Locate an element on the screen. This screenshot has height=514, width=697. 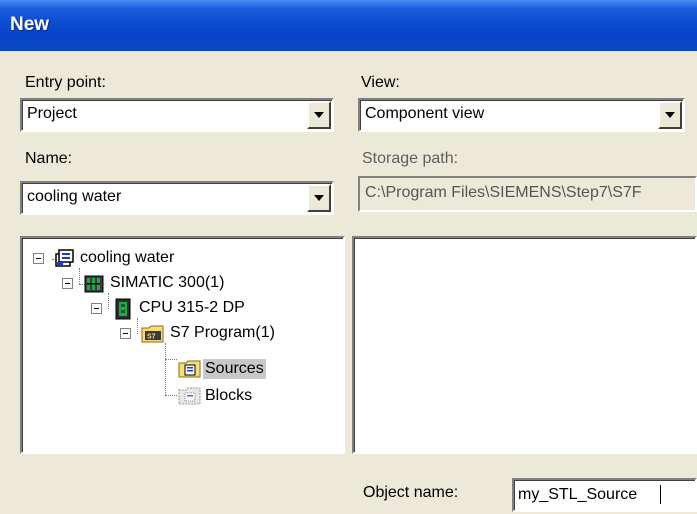
text-caret is located at coordinates (660, 494).